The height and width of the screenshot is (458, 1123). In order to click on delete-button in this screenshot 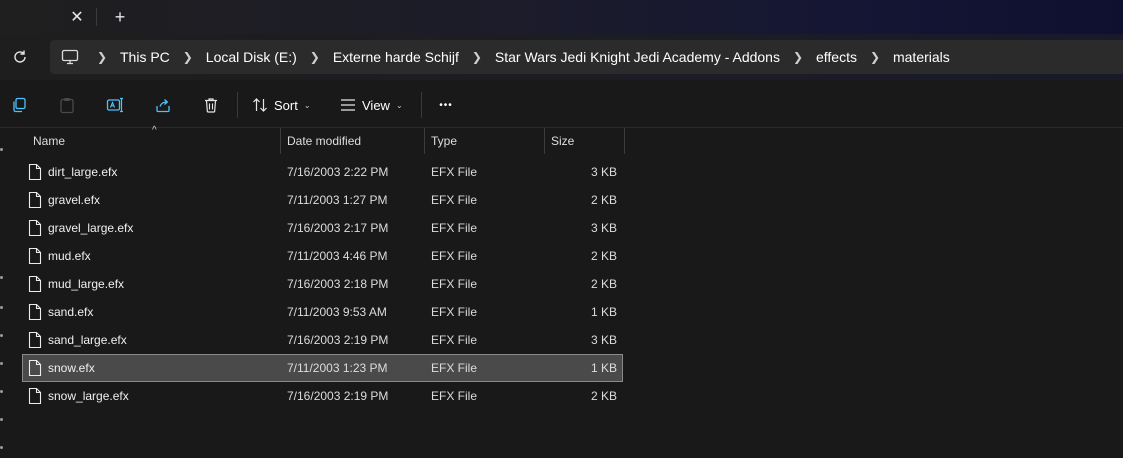, I will do `click(211, 105)`.